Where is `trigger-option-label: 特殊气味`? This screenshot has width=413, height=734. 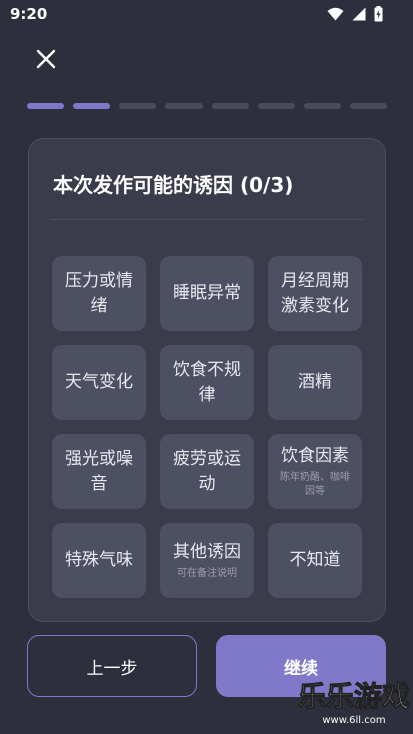
trigger-option-label: 特殊气味 is located at coordinates (99, 560).